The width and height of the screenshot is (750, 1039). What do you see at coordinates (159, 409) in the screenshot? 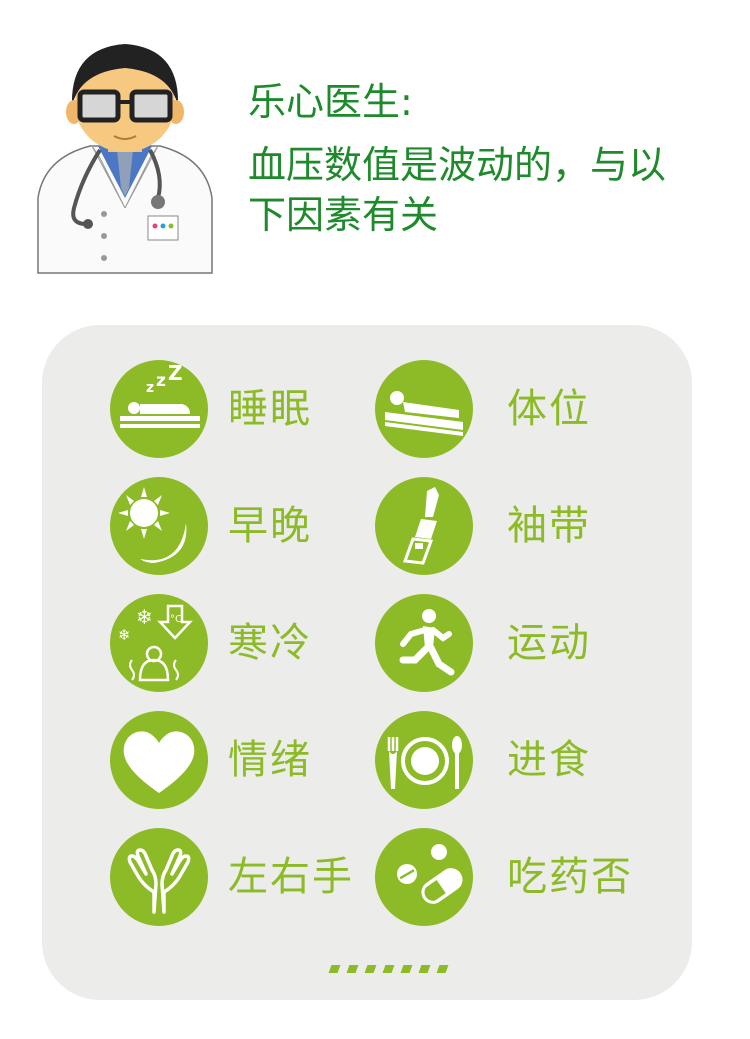
I see `sleep-icon: z z Z` at bounding box center [159, 409].